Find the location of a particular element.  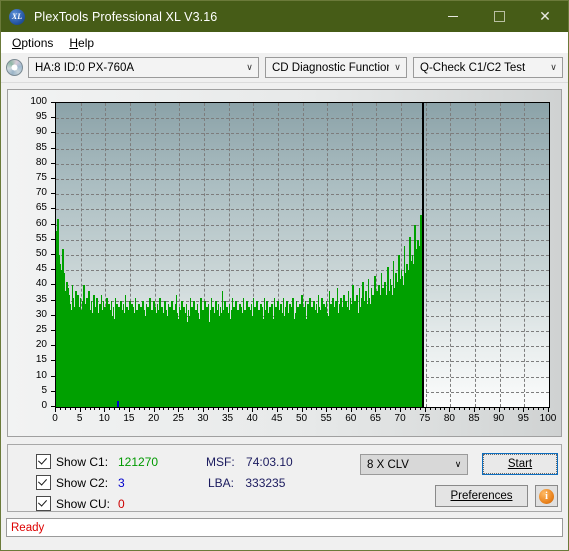

checkbox-show-c2 is located at coordinates (43, 482).